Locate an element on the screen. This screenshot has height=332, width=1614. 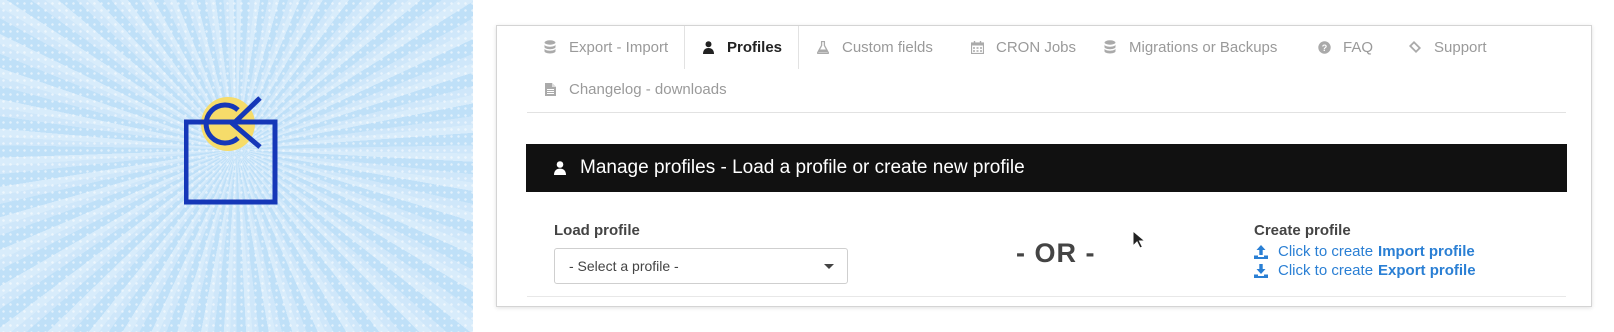
link-bold-text: Import profile is located at coordinates (1426, 251).